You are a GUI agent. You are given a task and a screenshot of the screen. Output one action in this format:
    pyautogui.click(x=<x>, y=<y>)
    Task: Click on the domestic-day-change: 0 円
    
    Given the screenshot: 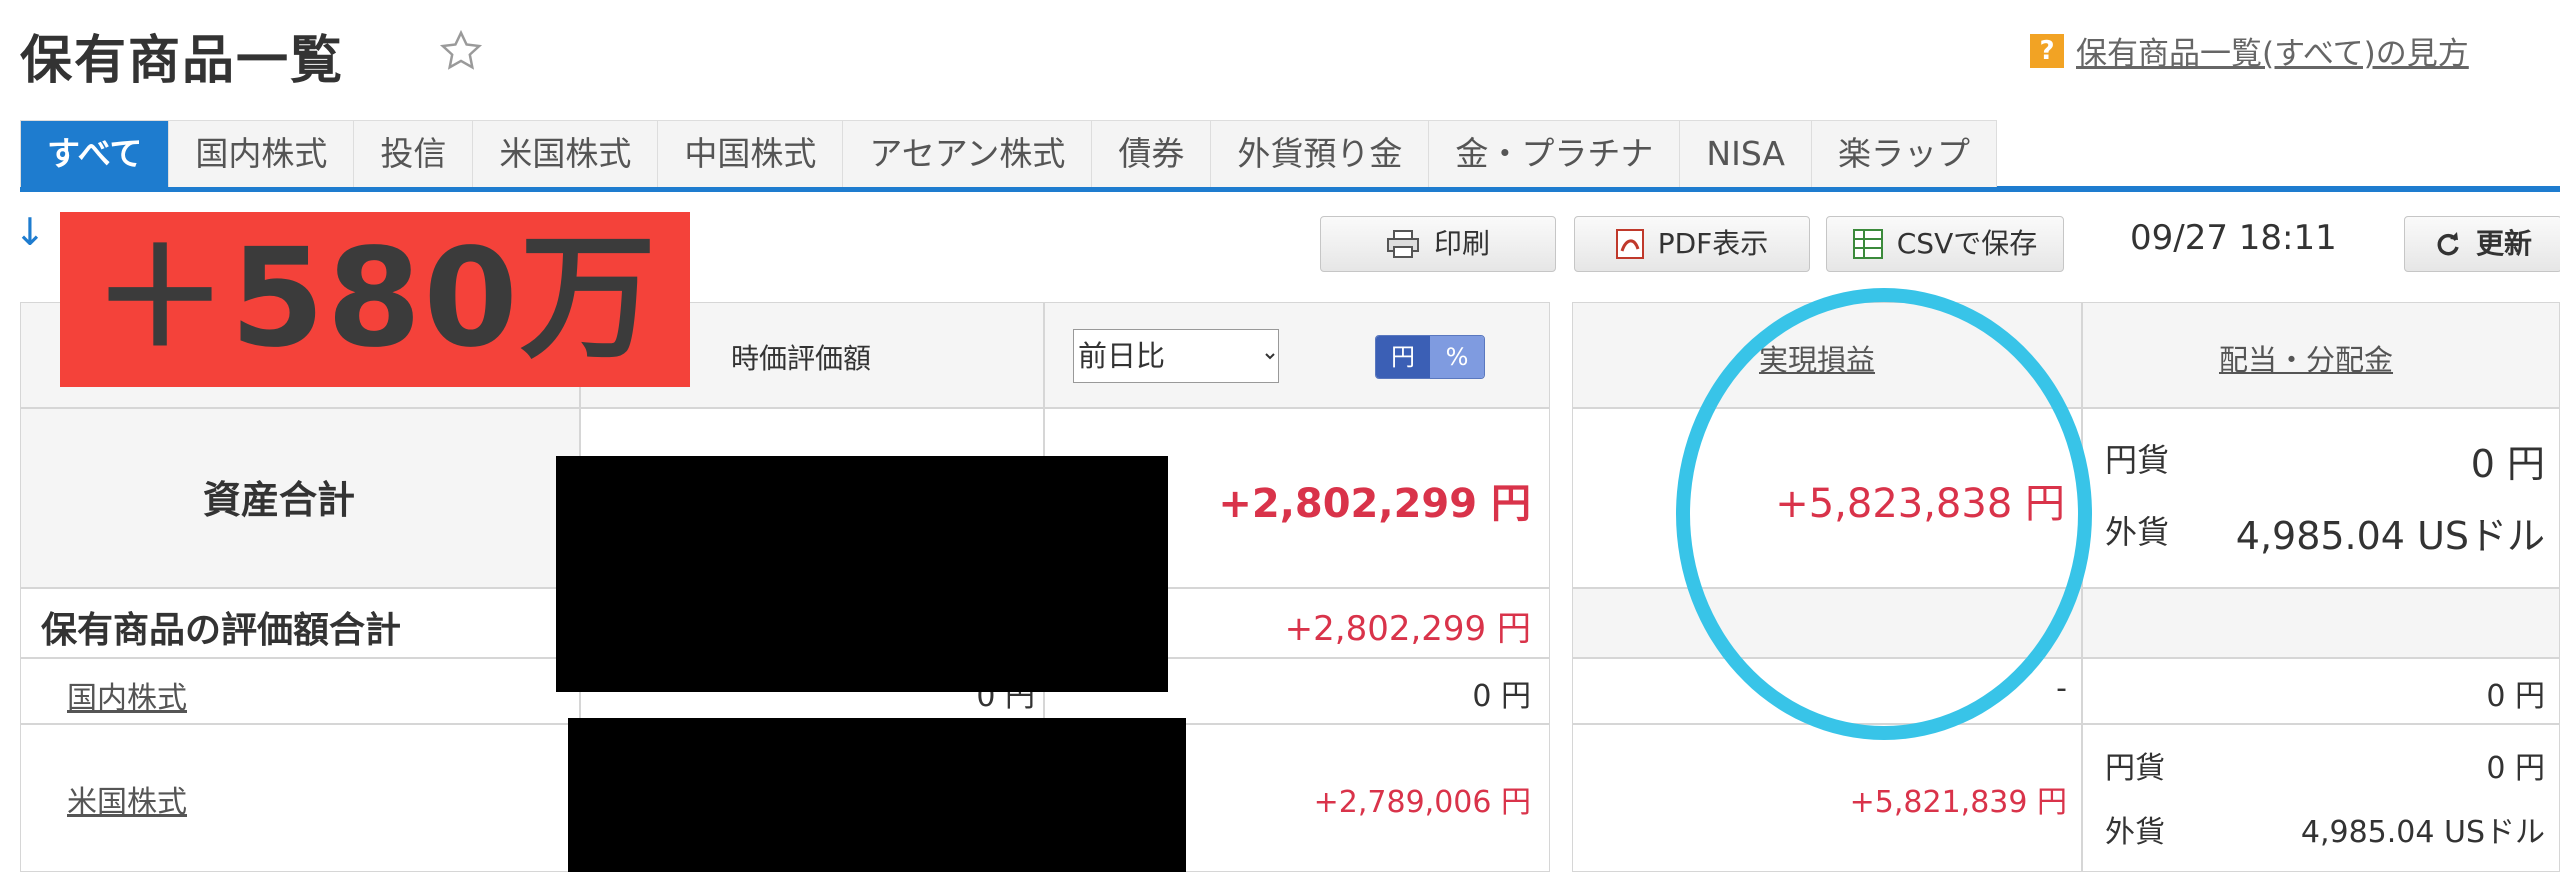 What is the action you would take?
    pyautogui.click(x=1501, y=696)
    